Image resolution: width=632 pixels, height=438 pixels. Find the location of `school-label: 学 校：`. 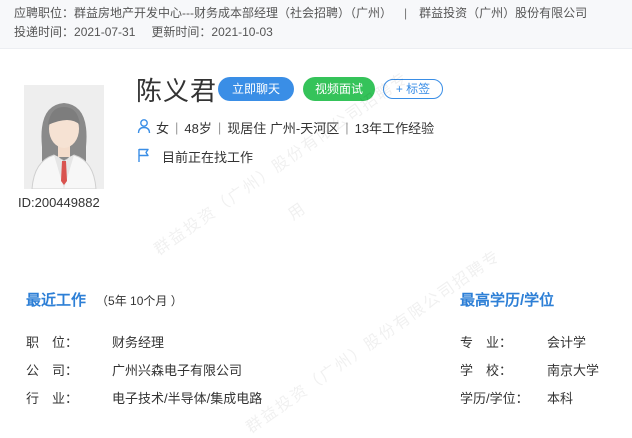

school-label: 学 校： is located at coordinates (486, 370).